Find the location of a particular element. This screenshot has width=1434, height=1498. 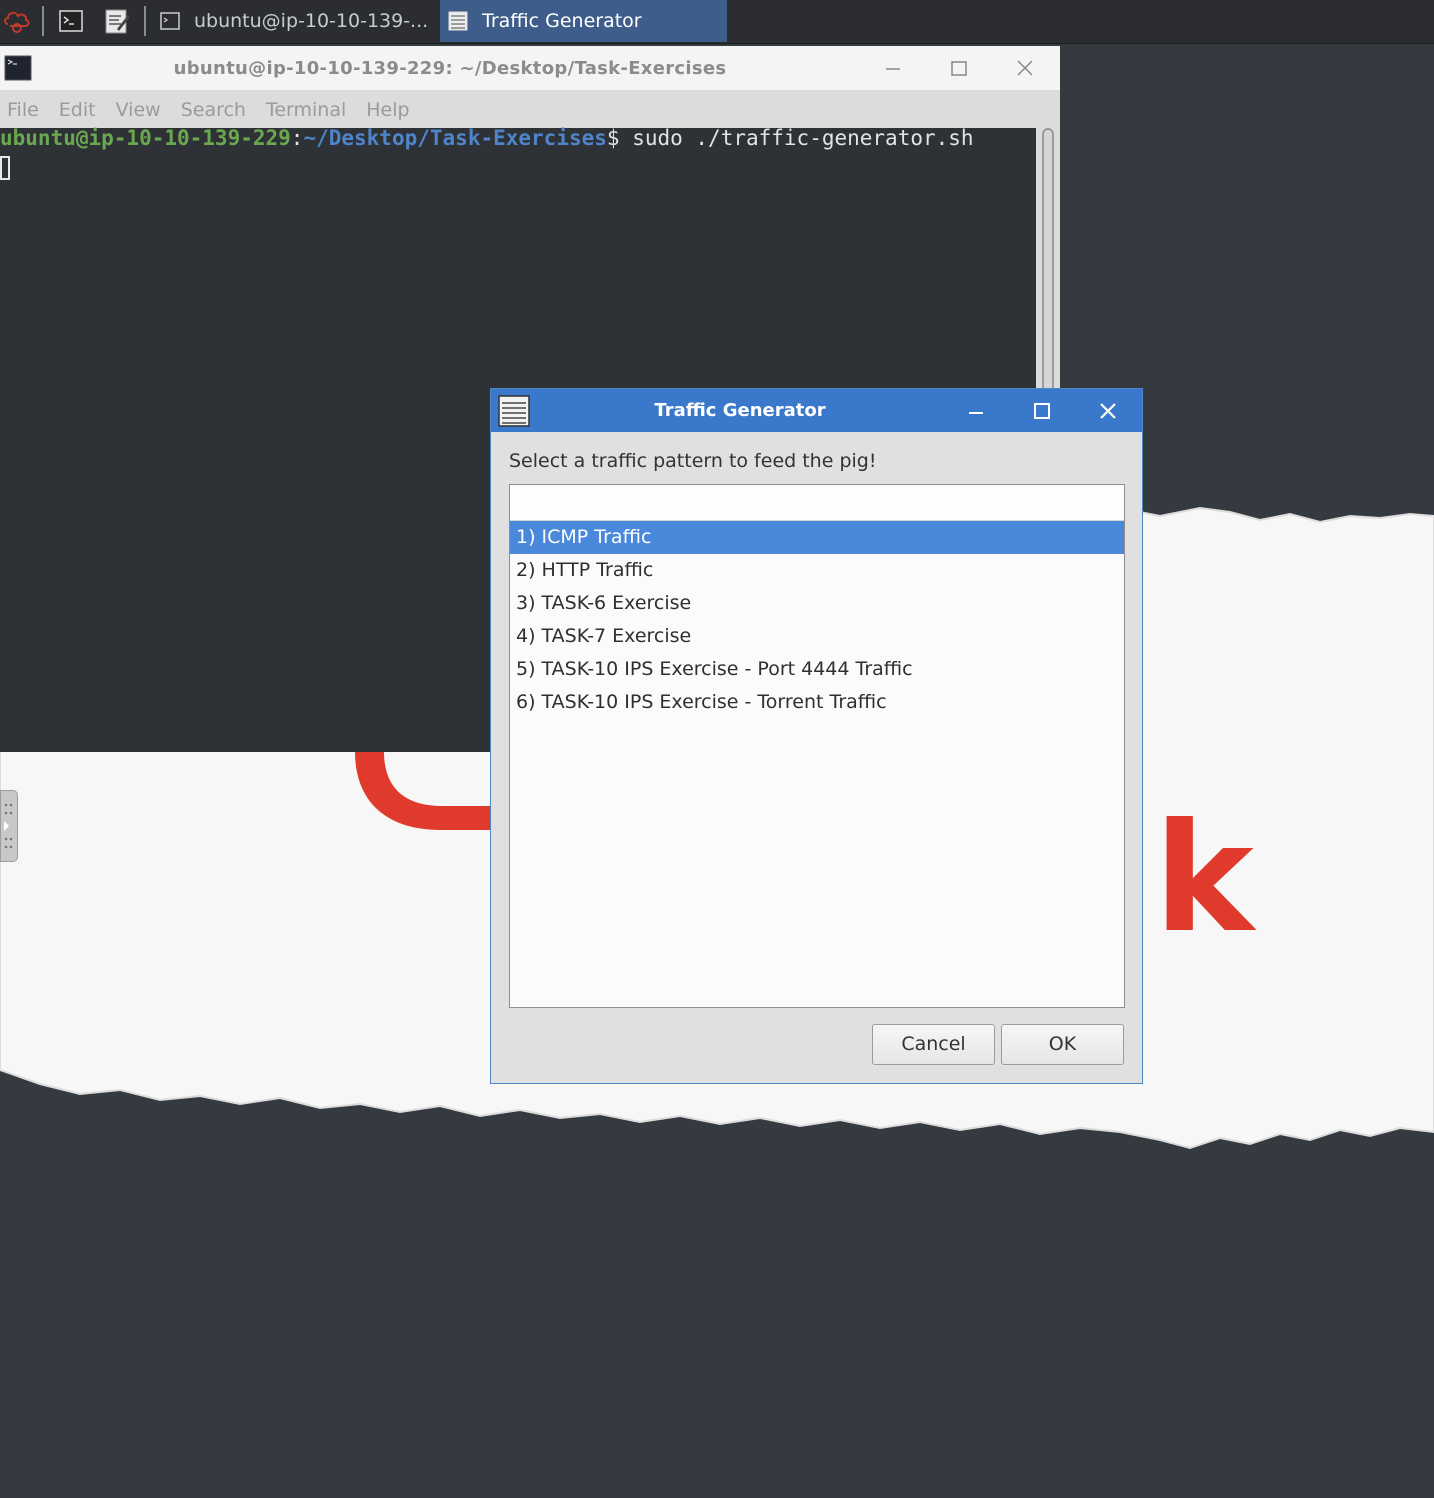

dialog-title: Traffic Generator is located at coordinates (740, 410).